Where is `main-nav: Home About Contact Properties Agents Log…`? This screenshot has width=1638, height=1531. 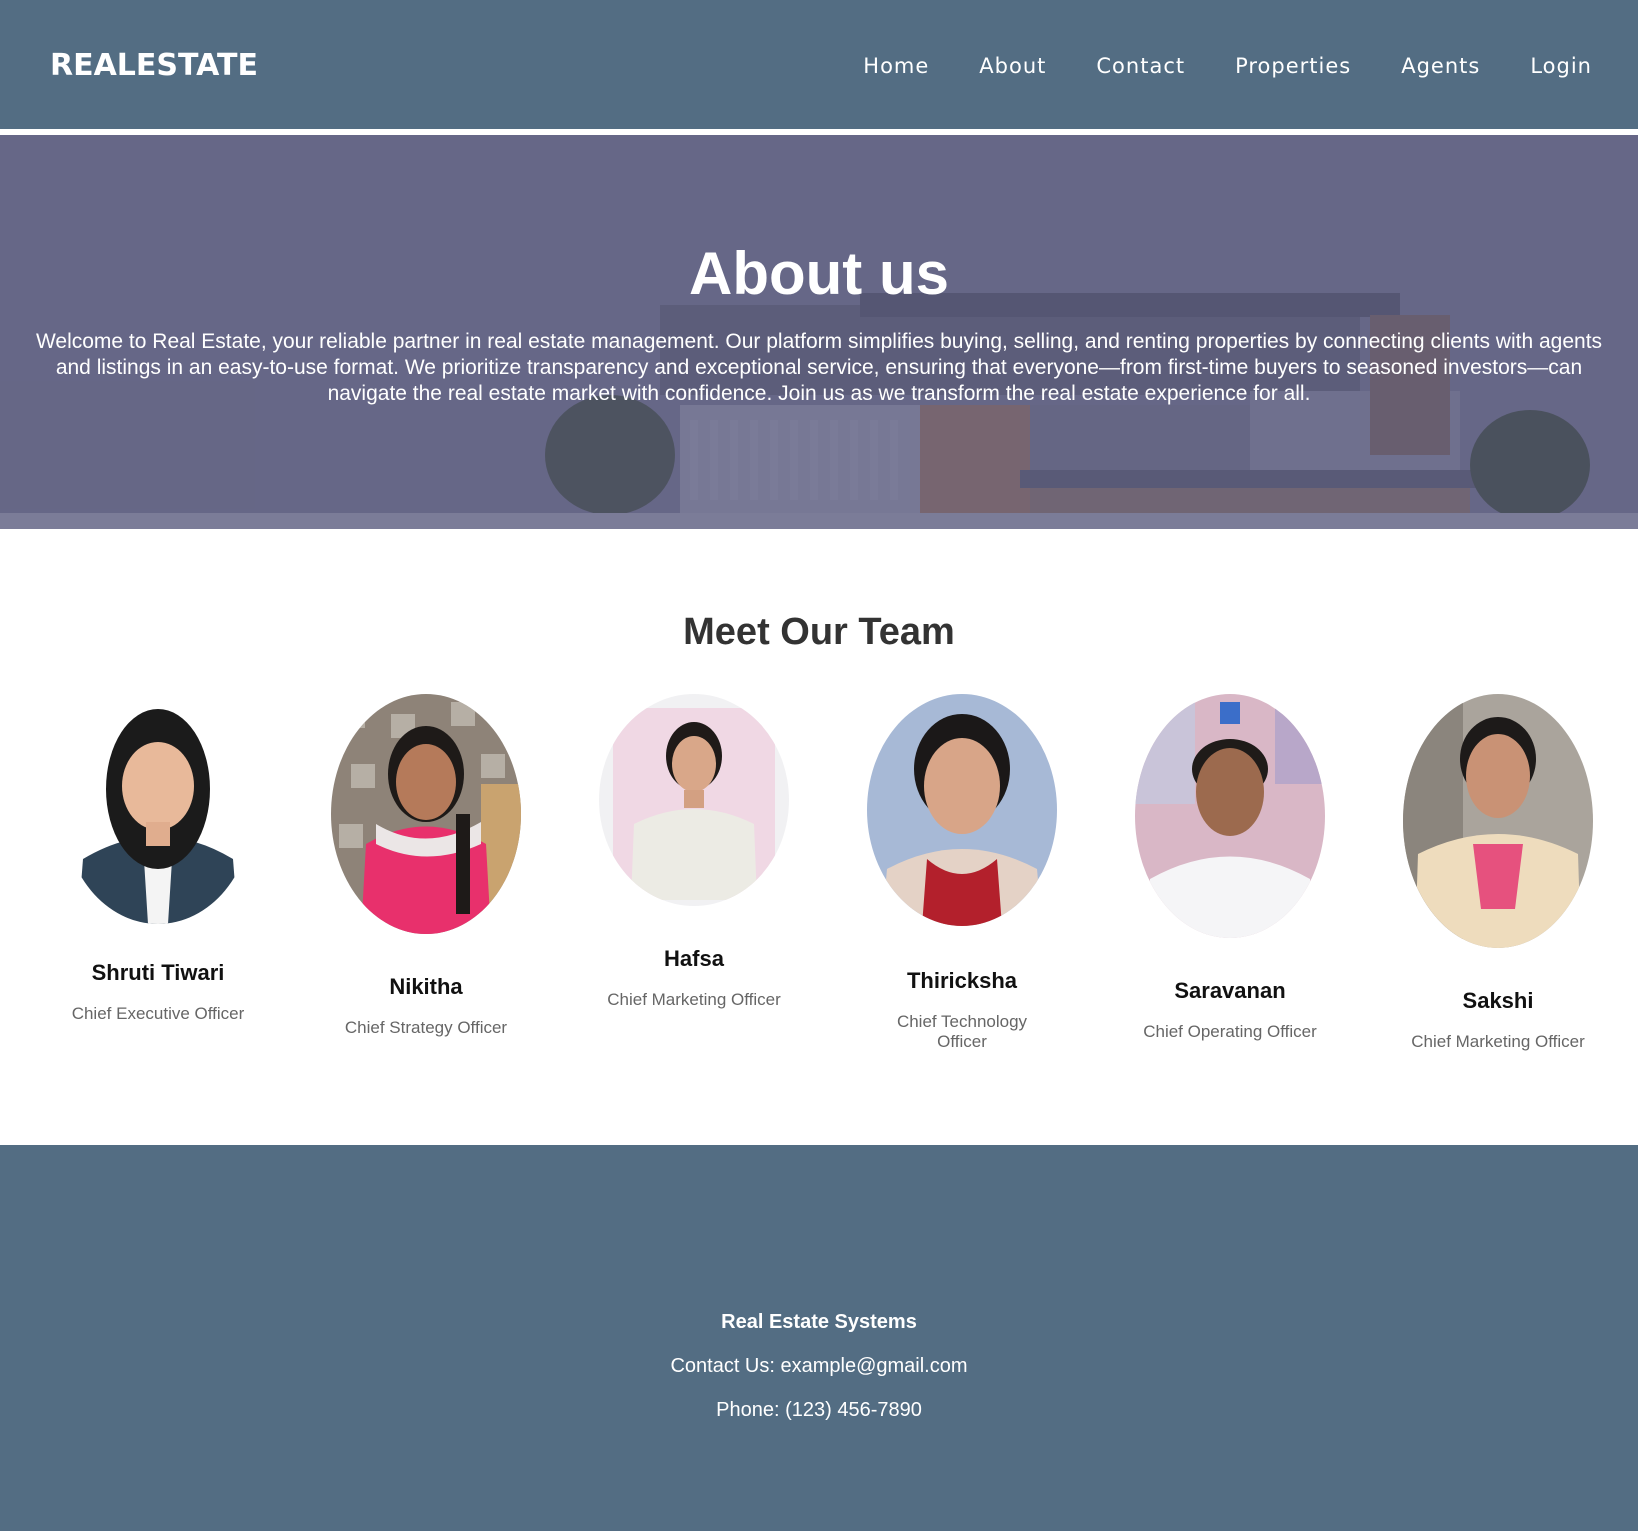 main-nav: Home About Contact Properties Agents Log… is located at coordinates (1202, 66).